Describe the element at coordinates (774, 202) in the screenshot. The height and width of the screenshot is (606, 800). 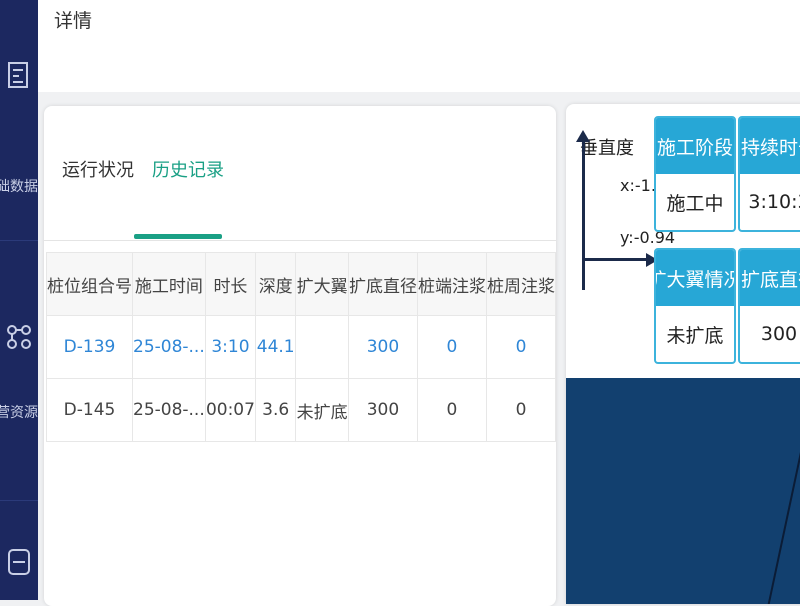
I see `info-box-value: 3:10:3` at that location.